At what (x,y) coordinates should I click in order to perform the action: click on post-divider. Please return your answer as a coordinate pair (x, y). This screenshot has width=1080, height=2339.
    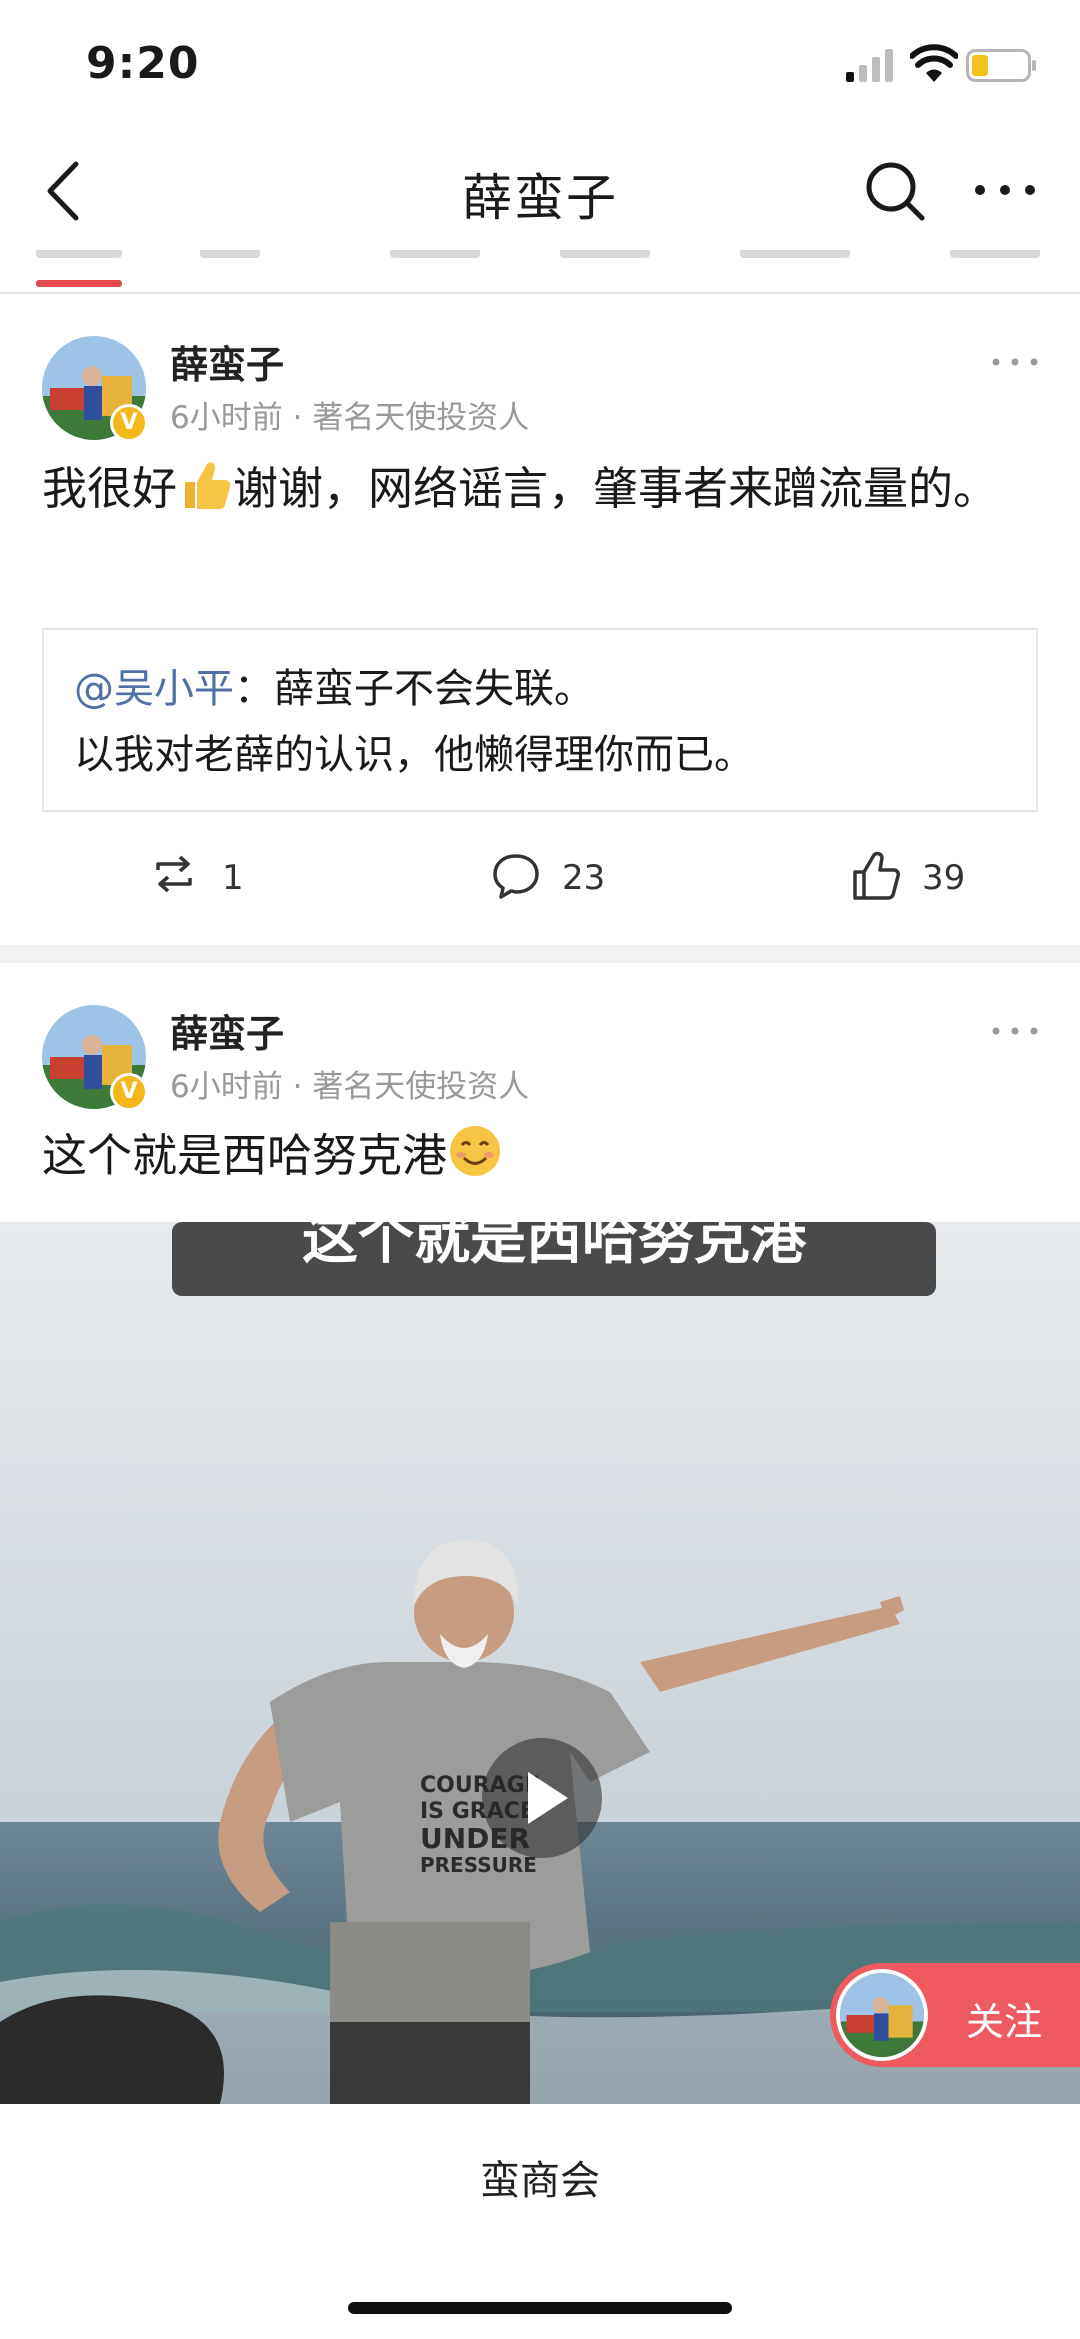
    Looking at the image, I should click on (540, 954).